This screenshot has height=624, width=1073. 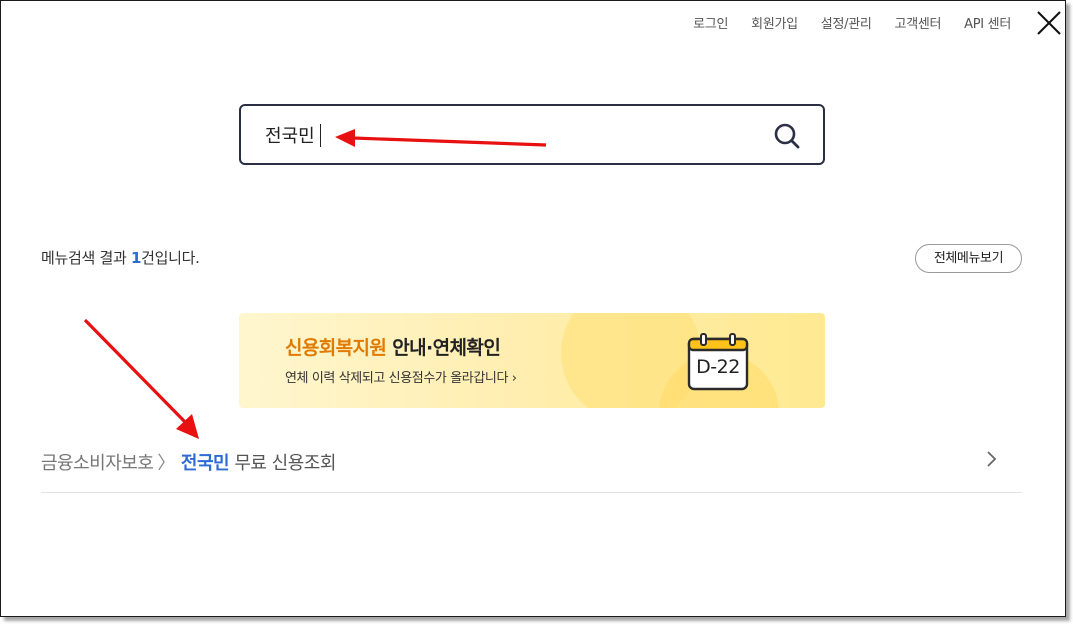 I want to click on search-box, so click(x=532, y=134).